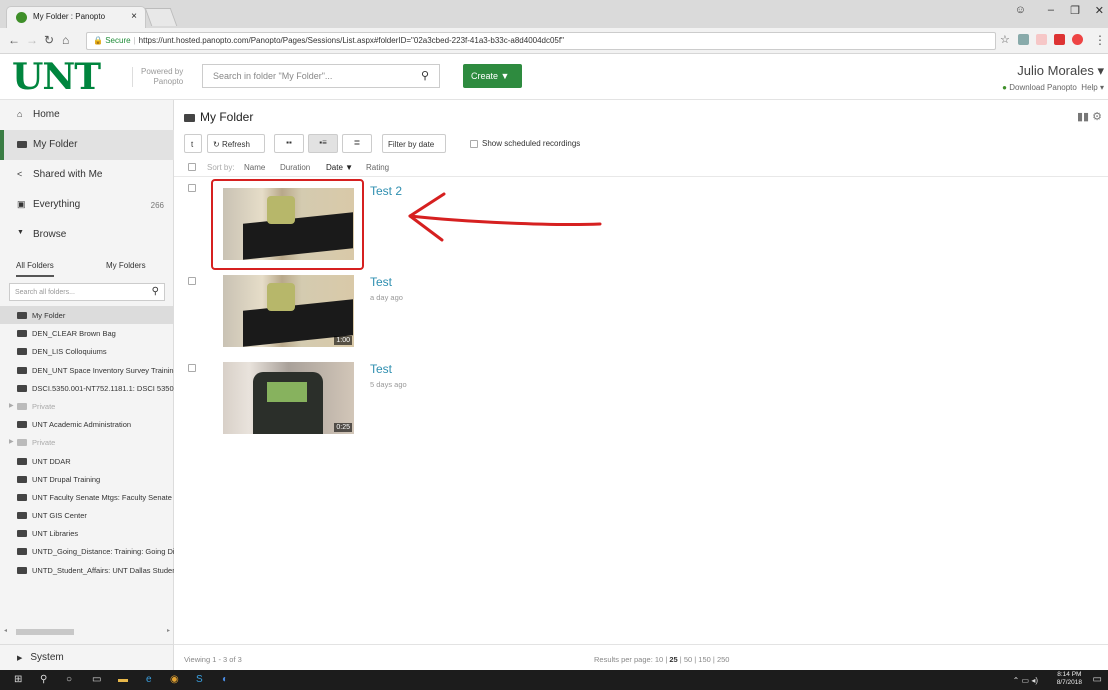 The height and width of the screenshot is (690, 1108). I want to click on folder-tree-item: UNT Drupal Training, so click(87, 479).